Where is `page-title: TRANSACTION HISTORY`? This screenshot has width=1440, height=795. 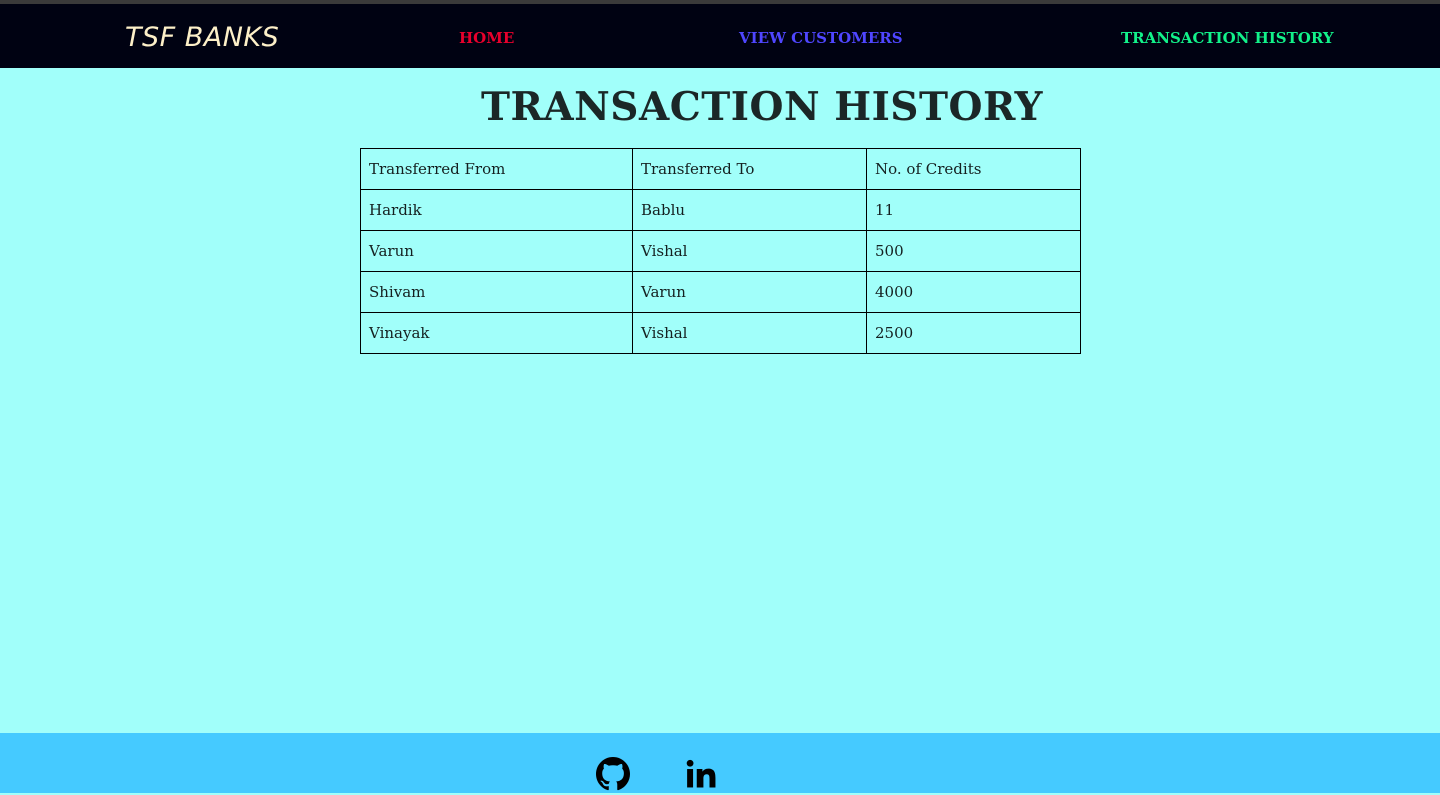 page-title: TRANSACTION HISTORY is located at coordinates (762, 107).